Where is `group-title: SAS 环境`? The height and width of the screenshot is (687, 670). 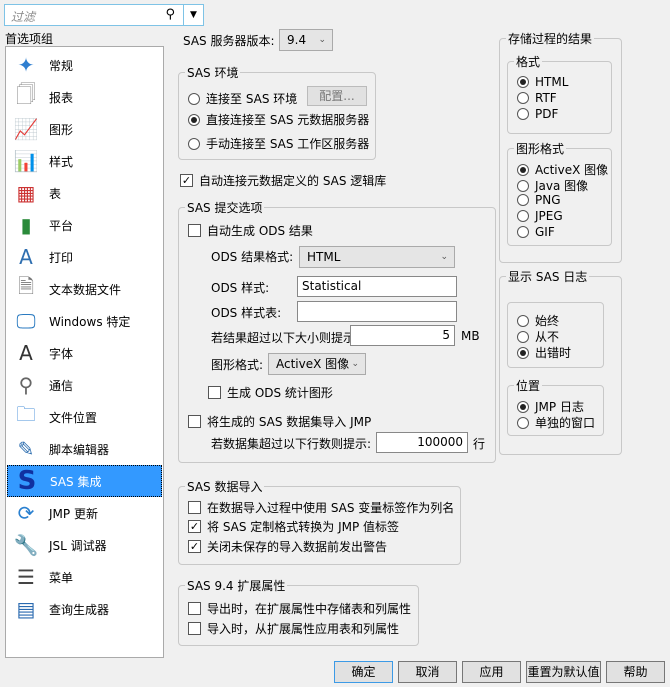 group-title: SAS 环境 is located at coordinates (213, 72).